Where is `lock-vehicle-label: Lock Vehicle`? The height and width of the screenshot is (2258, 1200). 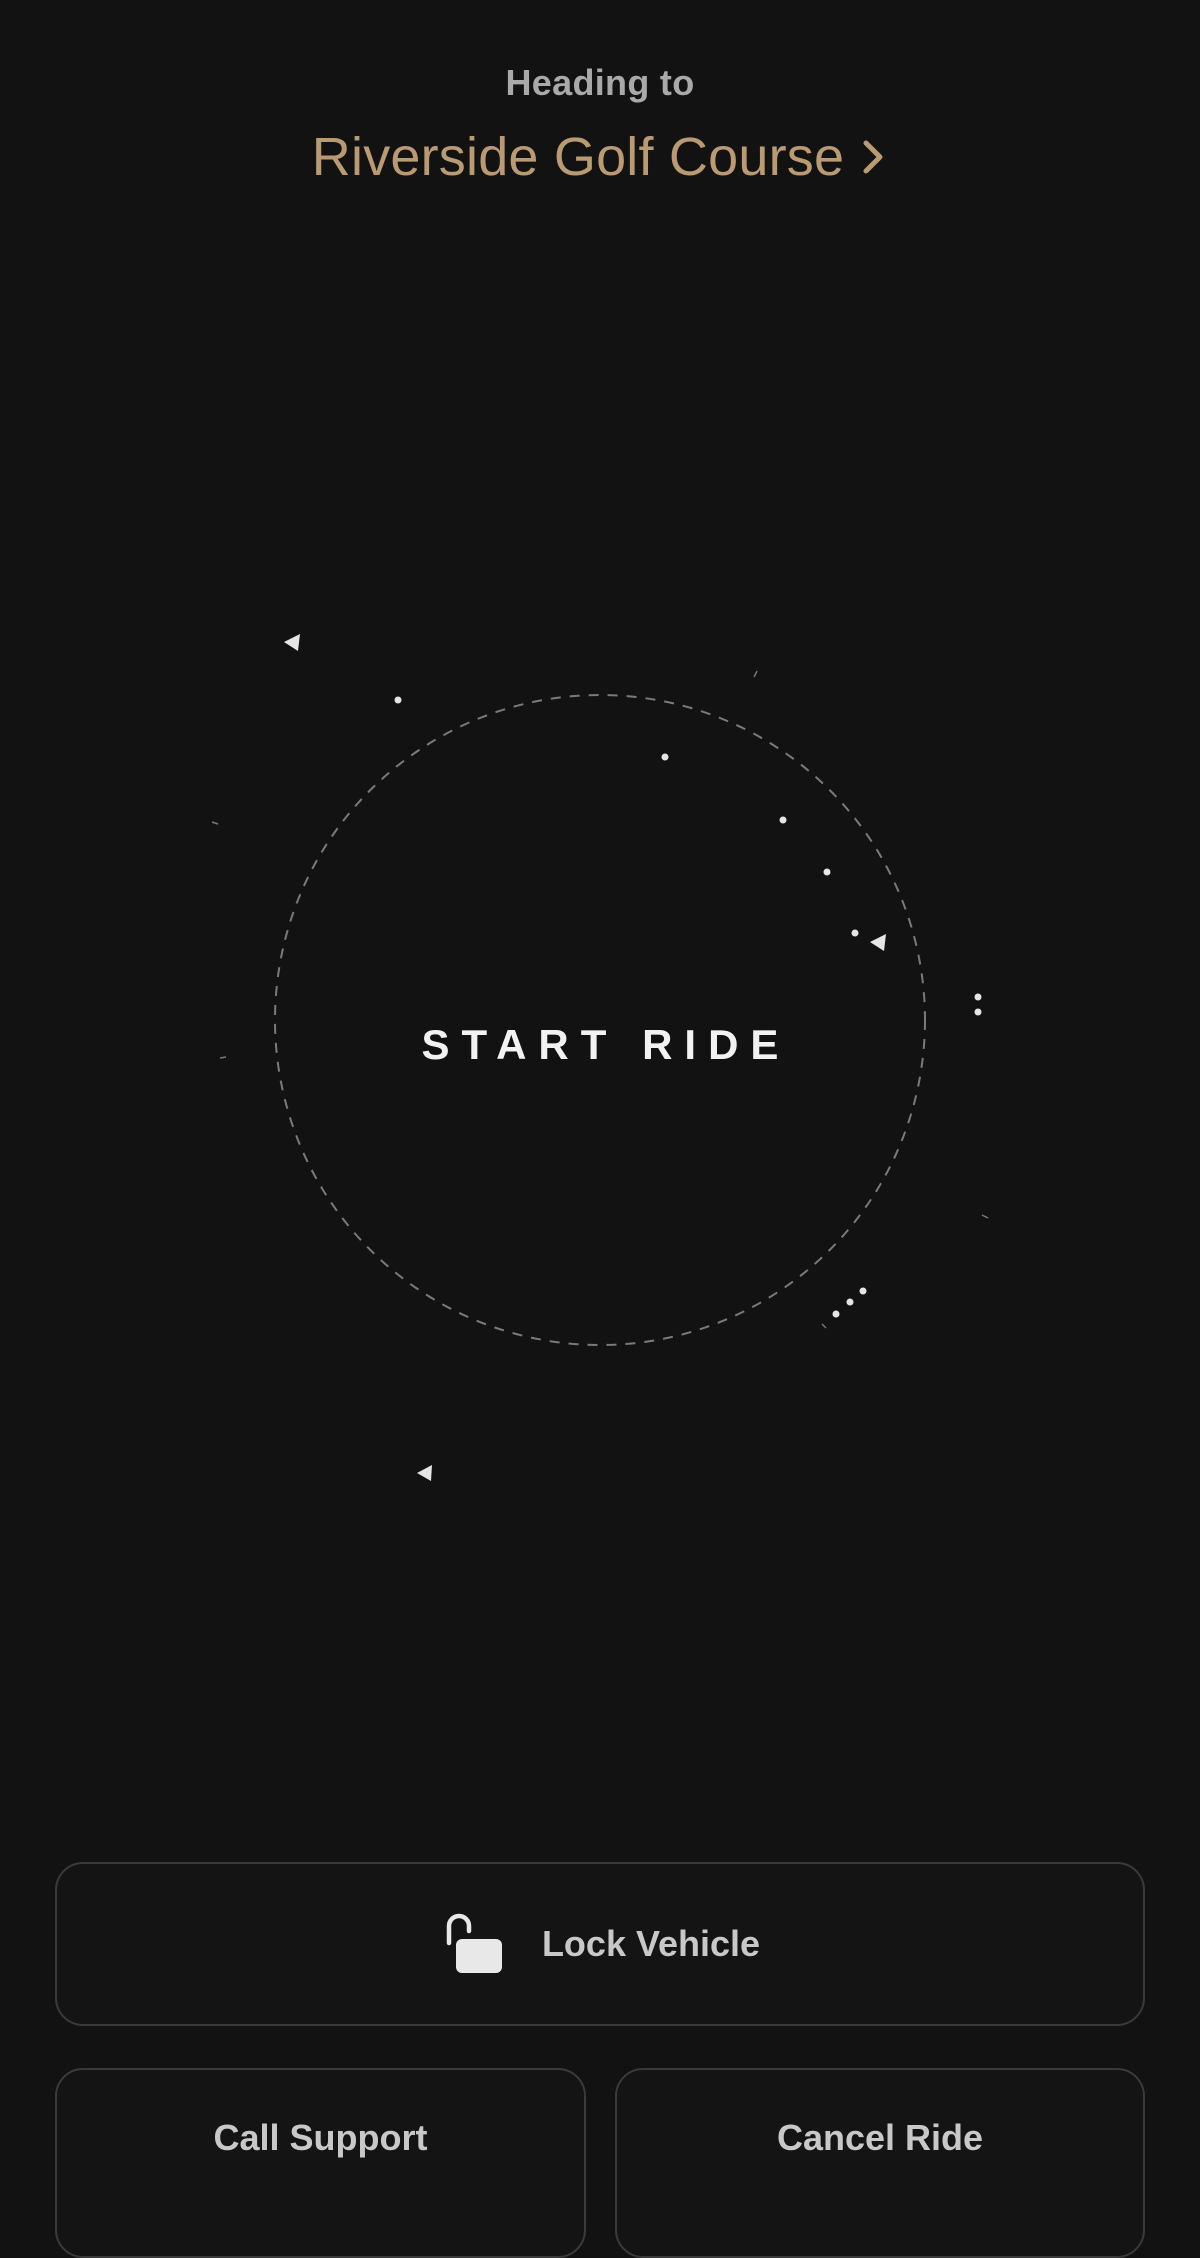 lock-vehicle-label: Lock Vehicle is located at coordinates (651, 1943).